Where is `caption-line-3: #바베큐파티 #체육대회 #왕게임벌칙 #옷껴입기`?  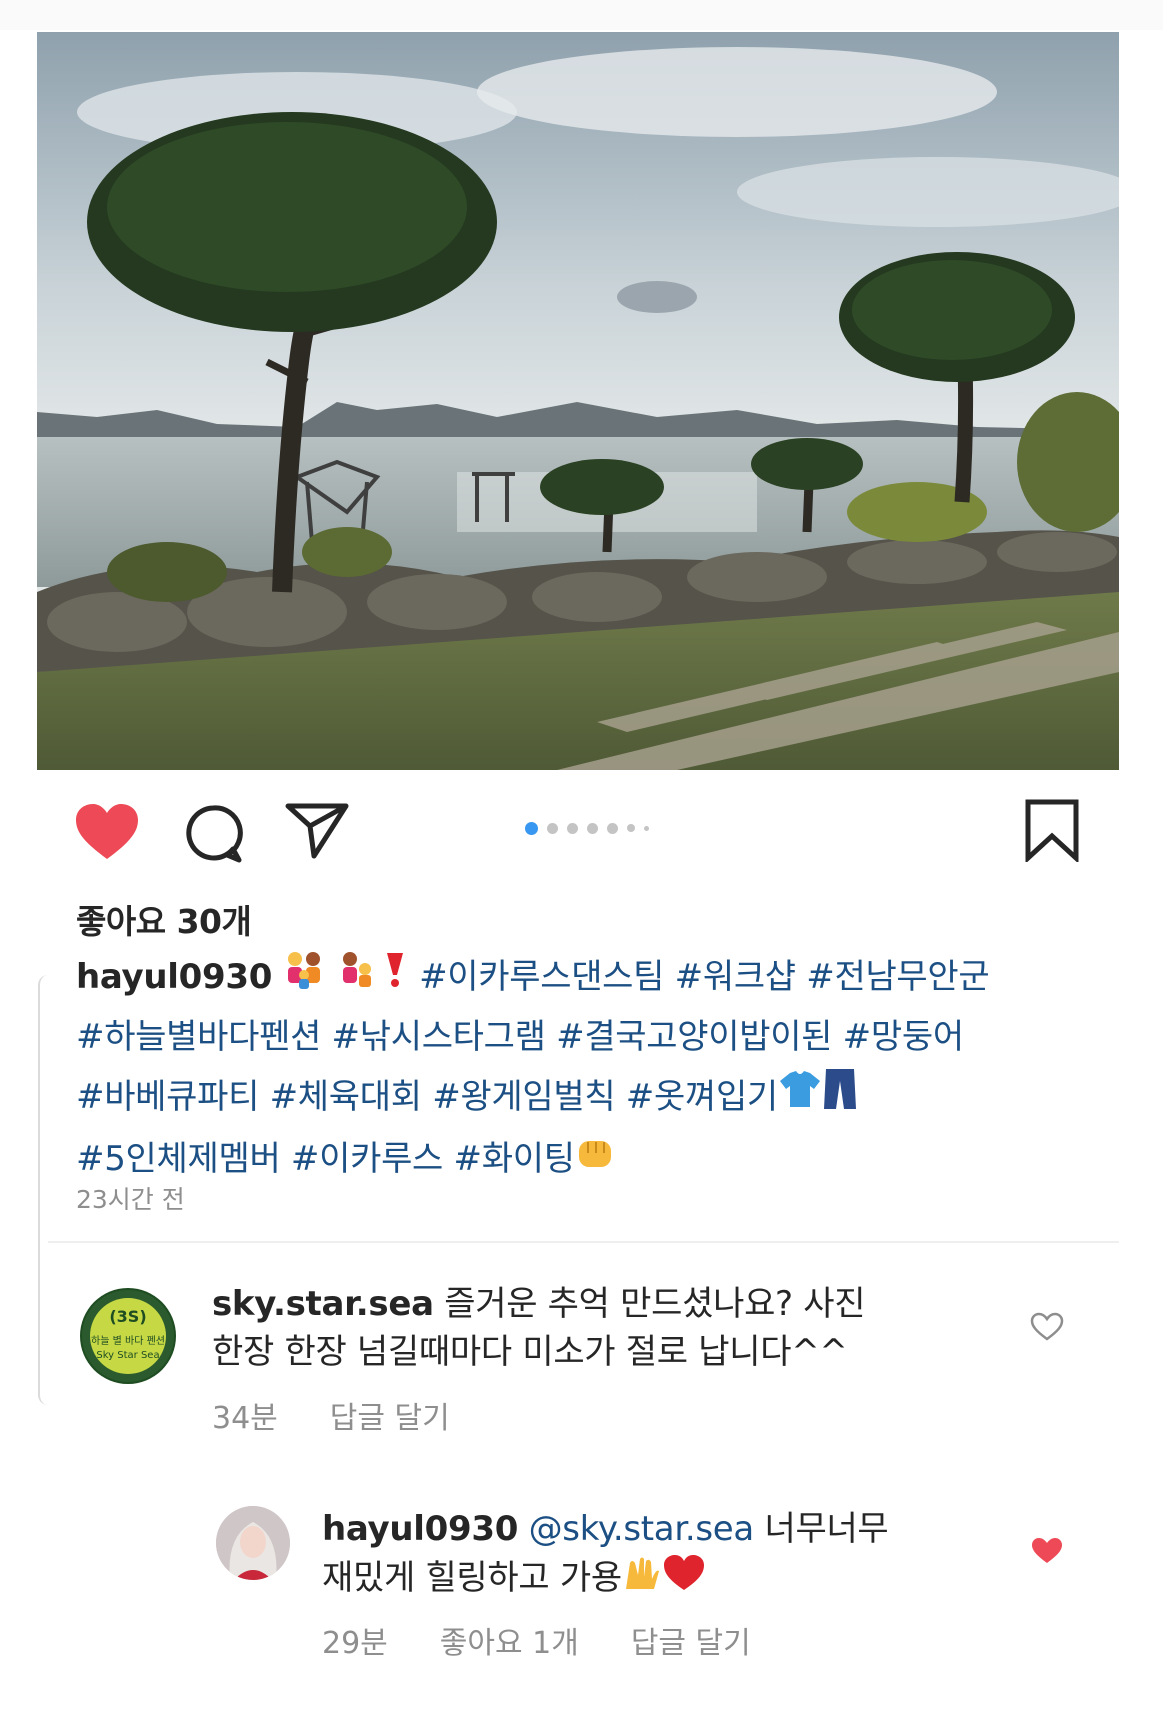
caption-line-3: #바베큐파티 #체육대회 #왕게임벌칙 #옷껴입기 is located at coordinates (586, 1098).